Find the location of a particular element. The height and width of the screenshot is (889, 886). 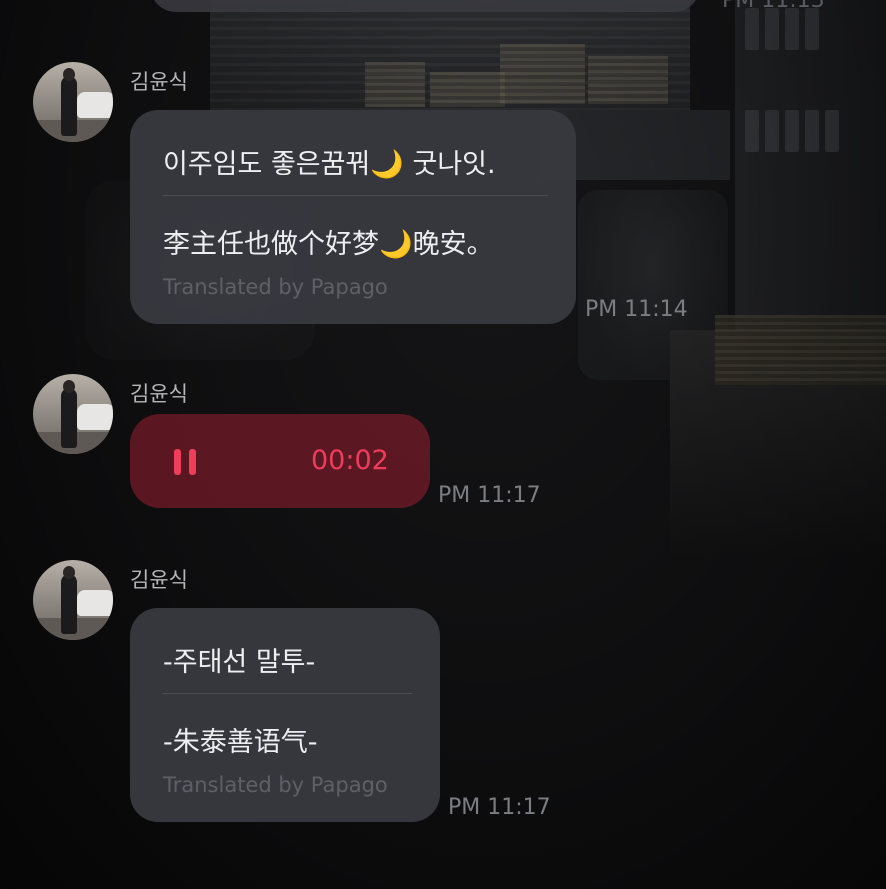

translated-text: -朱泰善语气- is located at coordinates (240, 742).